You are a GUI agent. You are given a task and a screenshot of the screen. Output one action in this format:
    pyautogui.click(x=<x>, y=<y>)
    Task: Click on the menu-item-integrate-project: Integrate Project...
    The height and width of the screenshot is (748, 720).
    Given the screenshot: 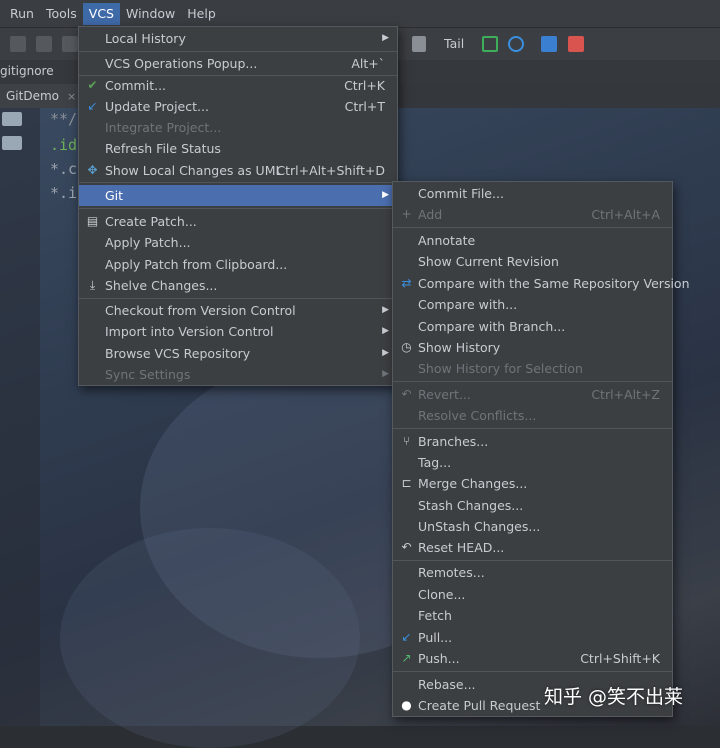 What is the action you would take?
    pyautogui.click(x=163, y=127)
    